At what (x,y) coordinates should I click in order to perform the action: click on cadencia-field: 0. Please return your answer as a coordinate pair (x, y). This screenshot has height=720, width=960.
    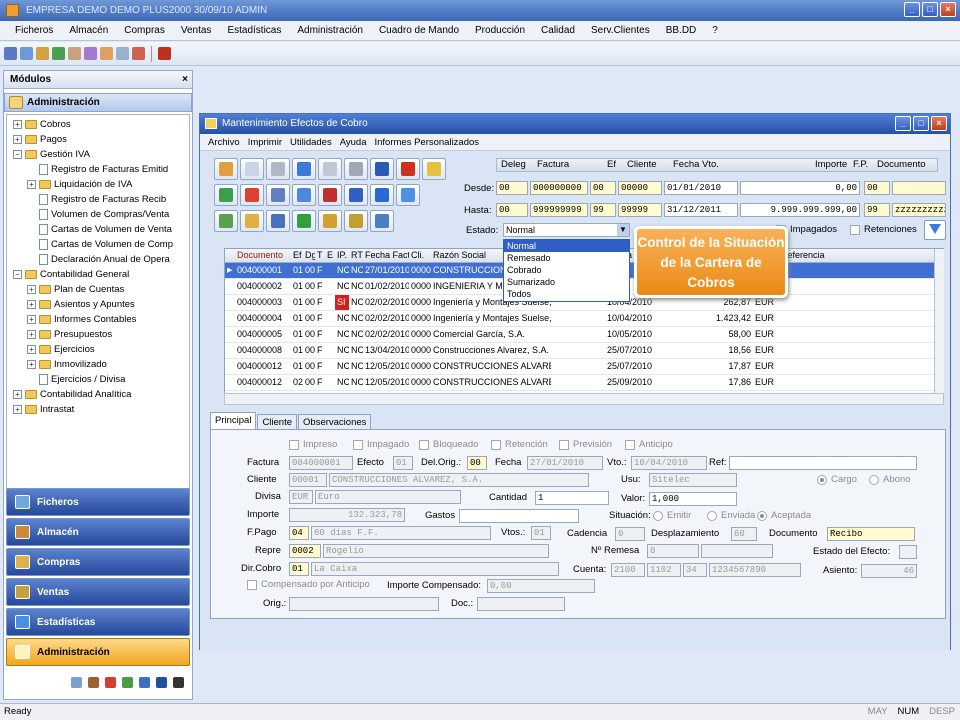
    Looking at the image, I should click on (630, 534).